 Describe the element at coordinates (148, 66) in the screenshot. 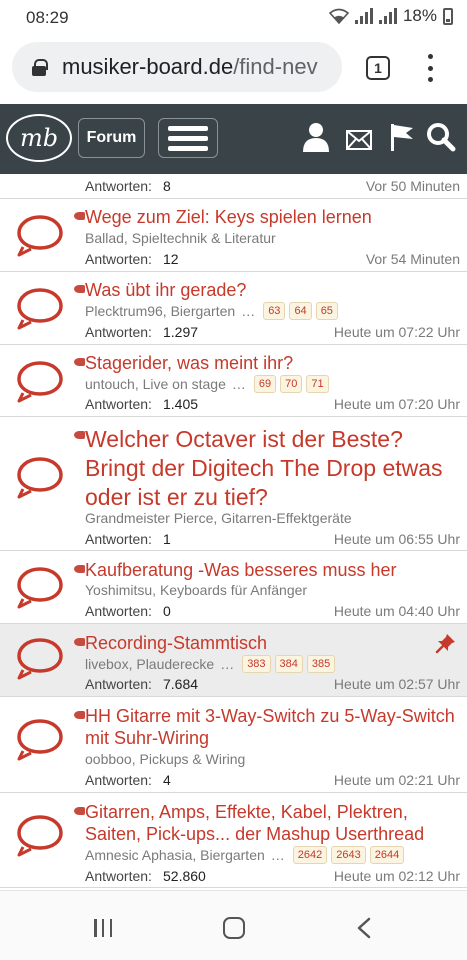

I see `url-host: musiker-board.de` at that location.